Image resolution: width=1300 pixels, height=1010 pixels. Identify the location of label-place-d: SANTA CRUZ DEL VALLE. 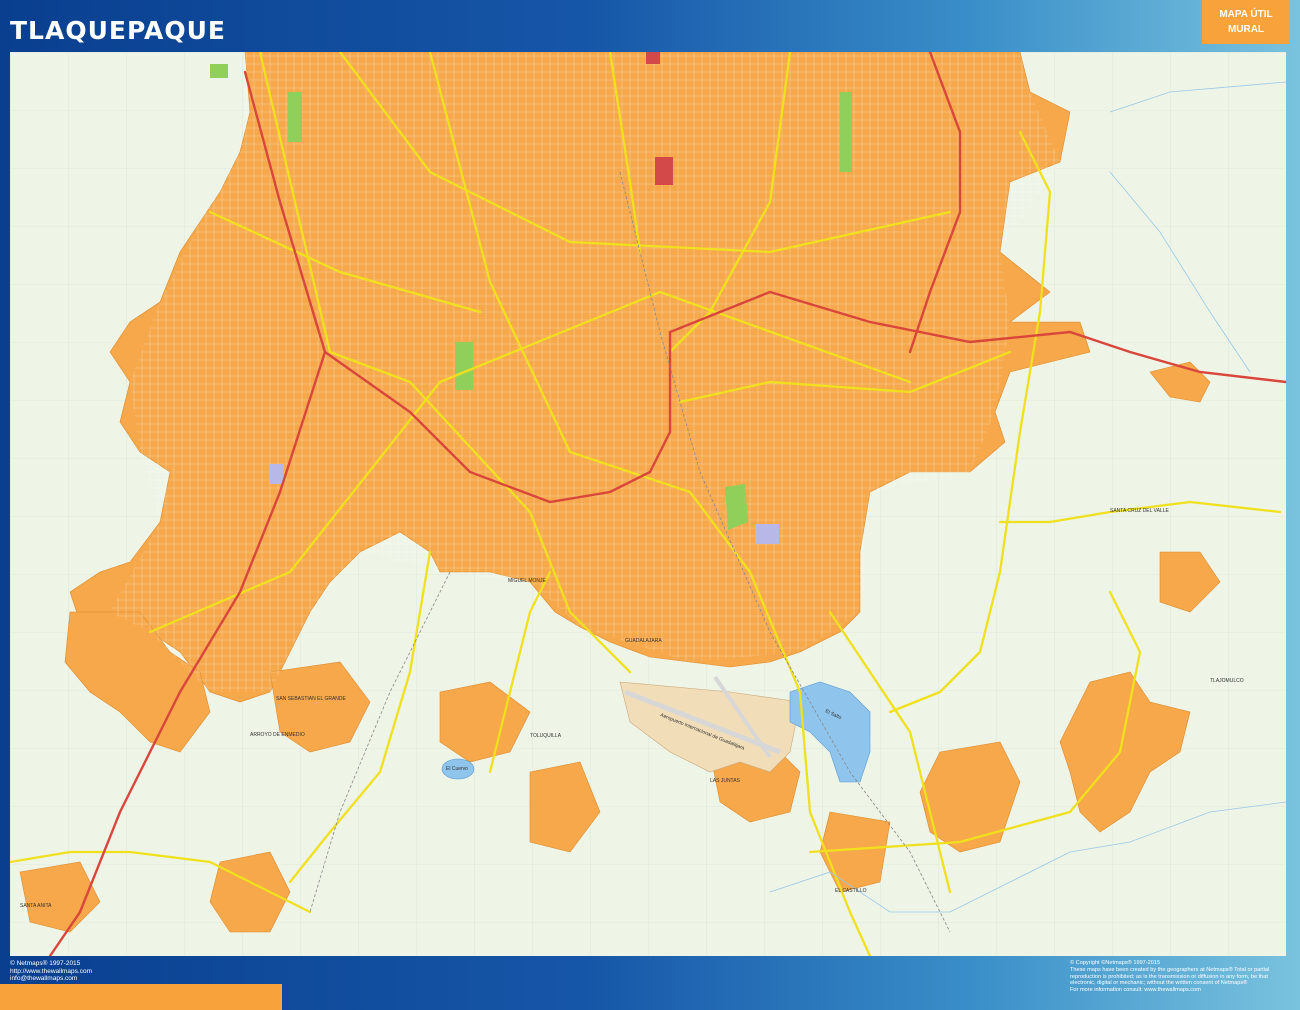
(1139, 511).